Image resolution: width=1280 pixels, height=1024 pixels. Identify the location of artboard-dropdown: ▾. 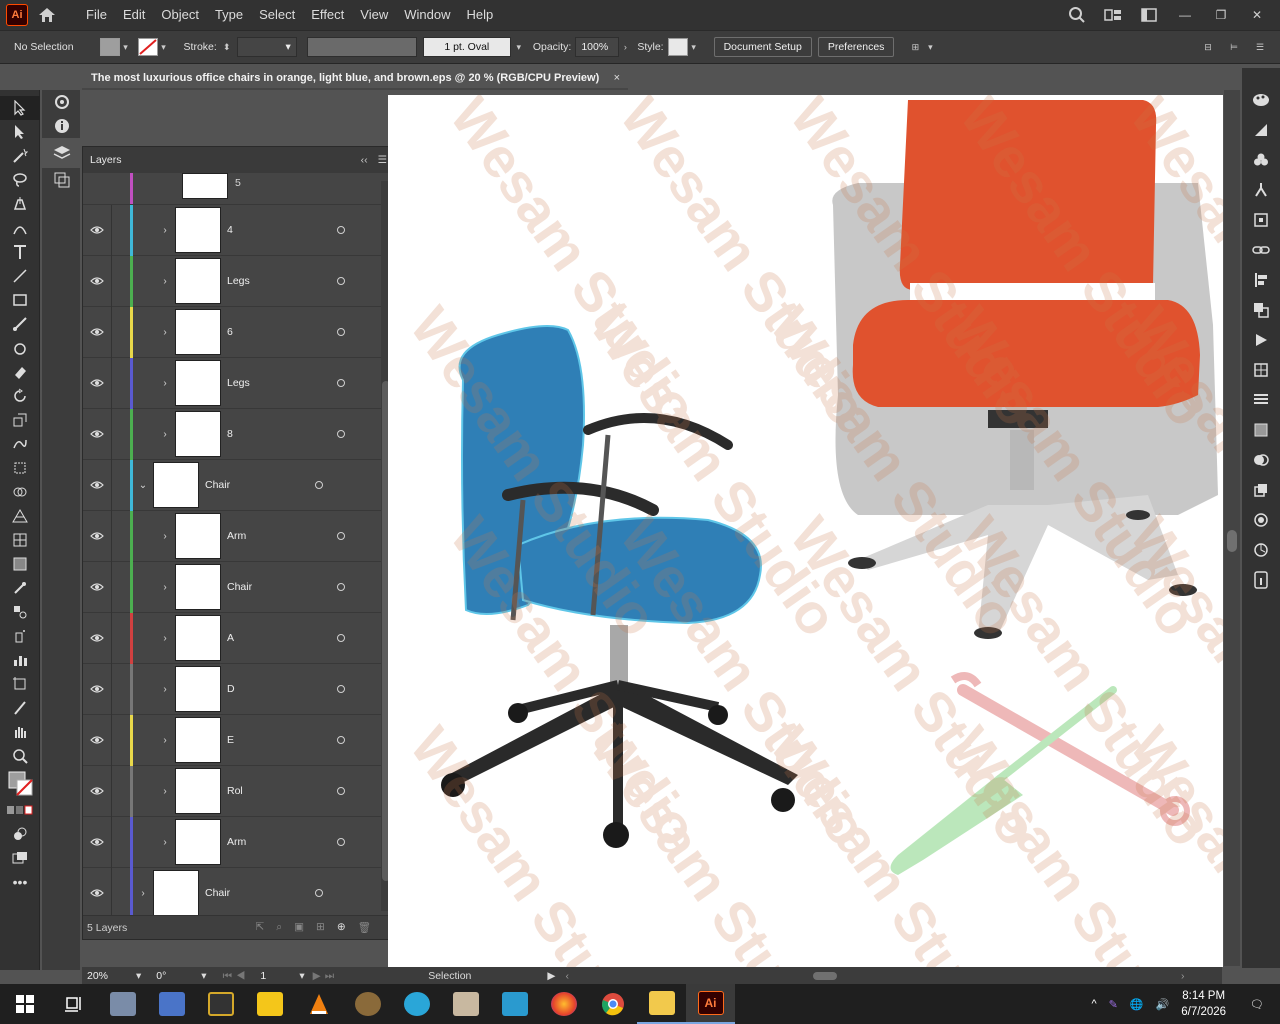
(301, 976).